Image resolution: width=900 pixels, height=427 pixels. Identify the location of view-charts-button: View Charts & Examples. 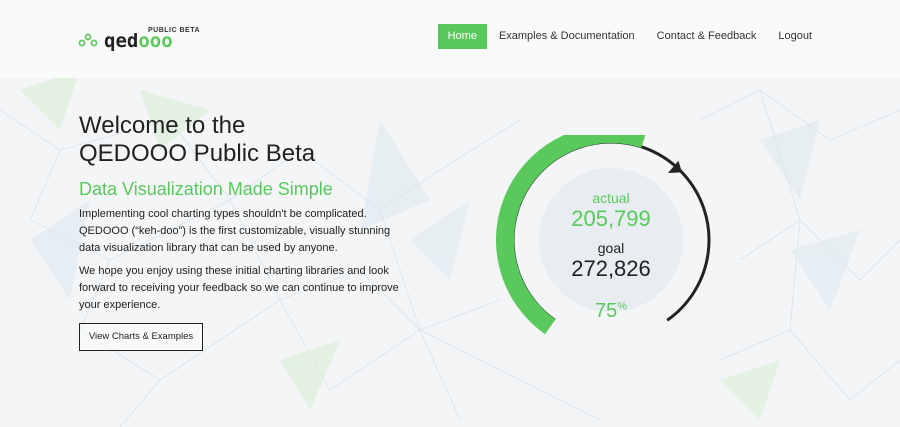
(141, 337).